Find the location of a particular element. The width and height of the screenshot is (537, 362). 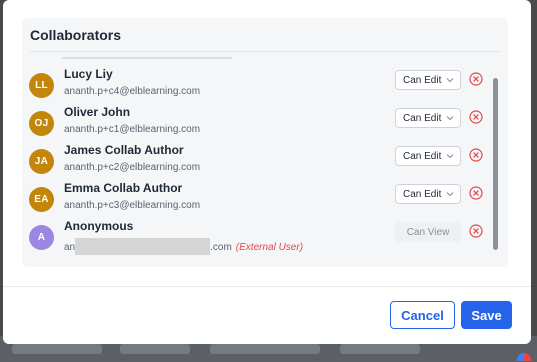

scrollbar-thumb is located at coordinates (495, 164).